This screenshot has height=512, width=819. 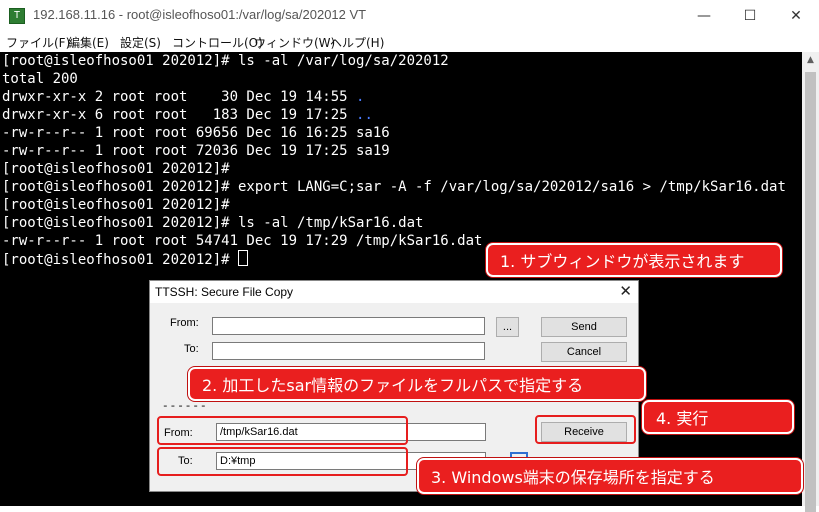 What do you see at coordinates (184, 323) in the screenshot?
I see `send-from-label: From:` at bounding box center [184, 323].